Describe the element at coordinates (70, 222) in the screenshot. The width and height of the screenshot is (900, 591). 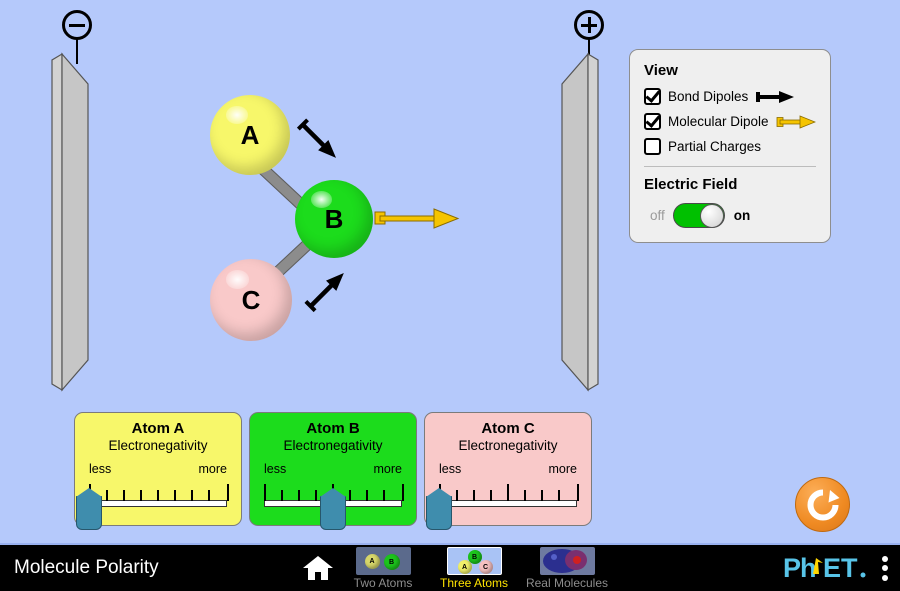
I see `negative-plate` at that location.